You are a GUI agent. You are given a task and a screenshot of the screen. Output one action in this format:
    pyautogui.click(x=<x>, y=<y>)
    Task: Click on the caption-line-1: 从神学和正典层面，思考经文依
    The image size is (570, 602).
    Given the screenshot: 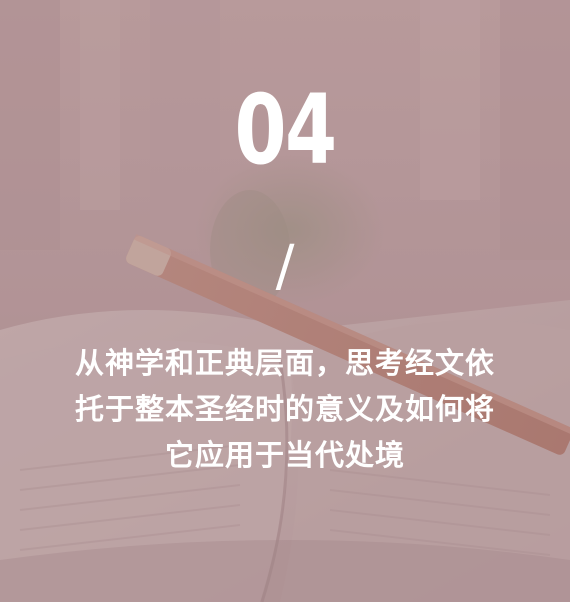 What is the action you would take?
    pyautogui.click(x=284, y=363)
    